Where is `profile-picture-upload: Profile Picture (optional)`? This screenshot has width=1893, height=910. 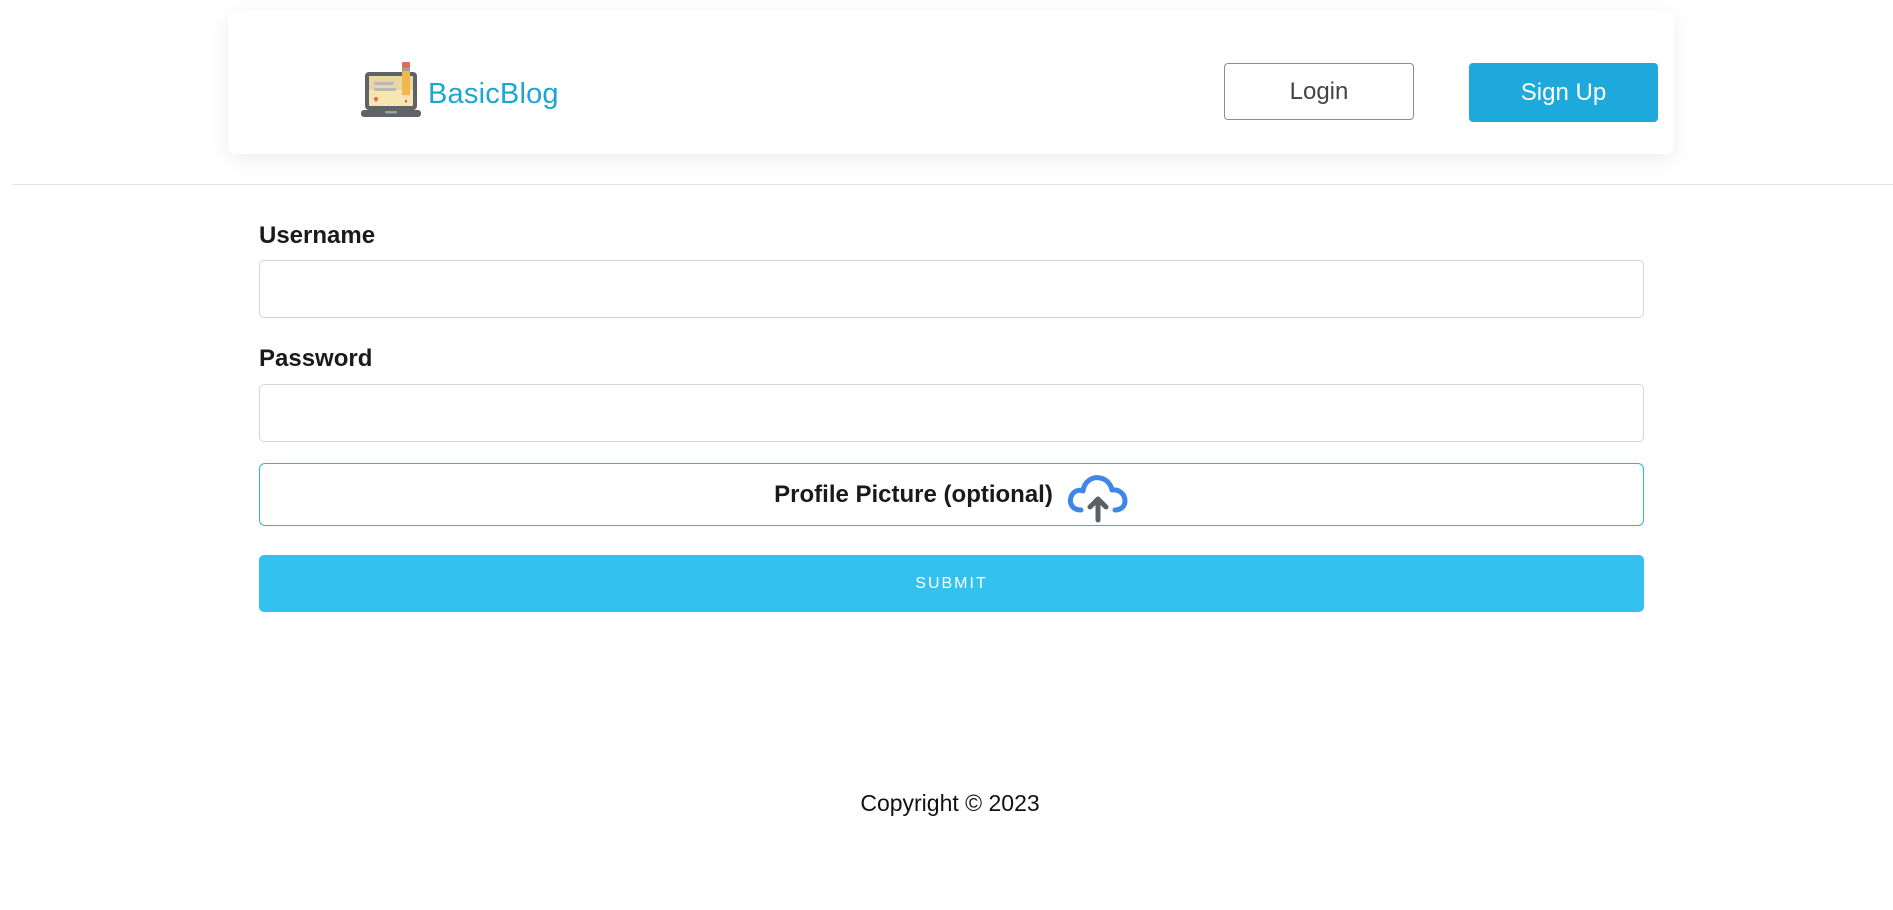
profile-picture-upload: Profile Picture (optional) is located at coordinates (951, 494).